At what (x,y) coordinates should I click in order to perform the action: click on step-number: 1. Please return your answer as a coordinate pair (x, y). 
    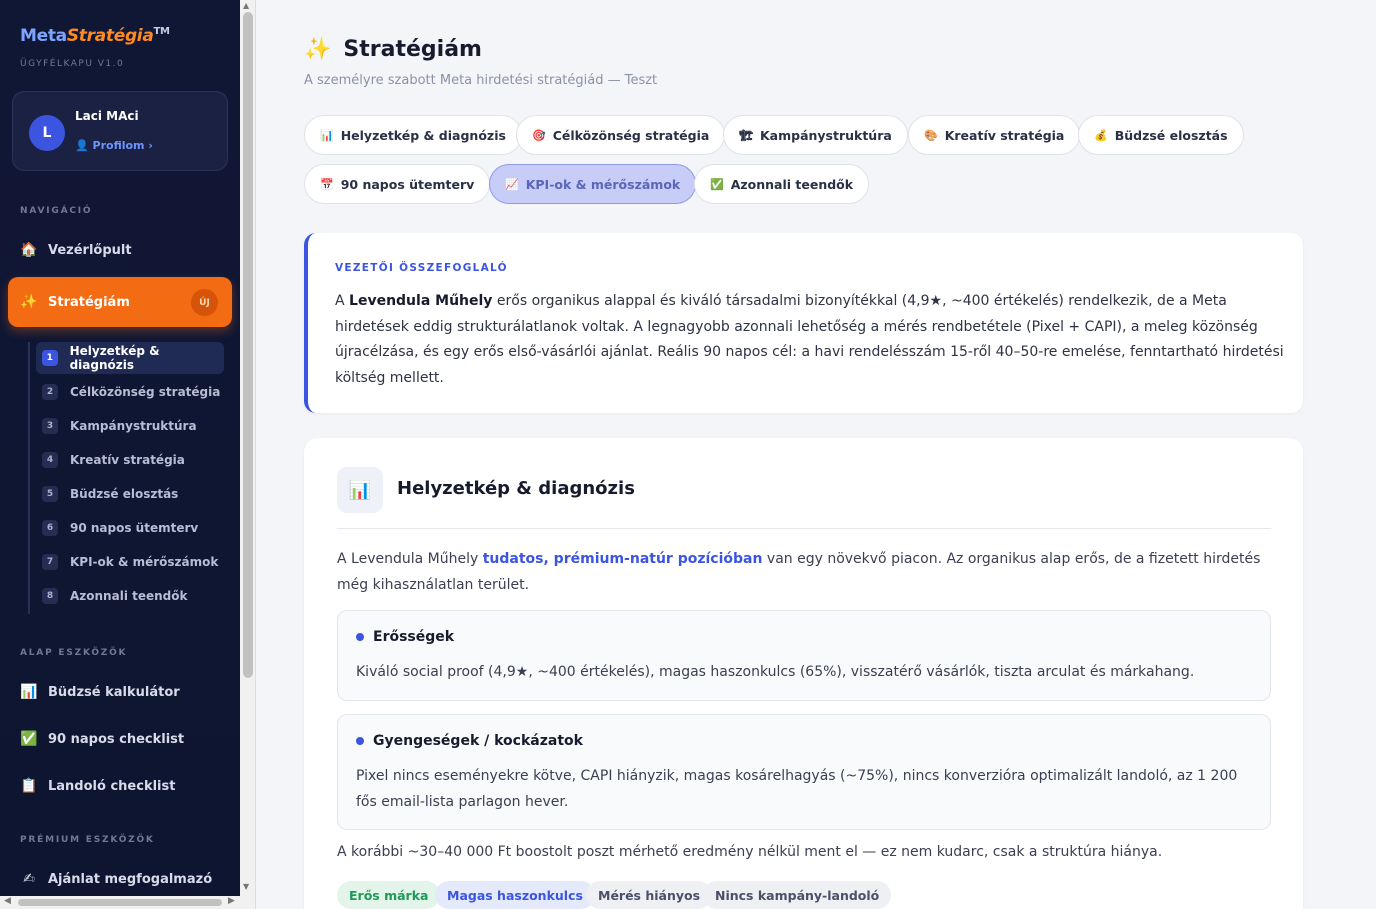
    Looking at the image, I should click on (50, 358).